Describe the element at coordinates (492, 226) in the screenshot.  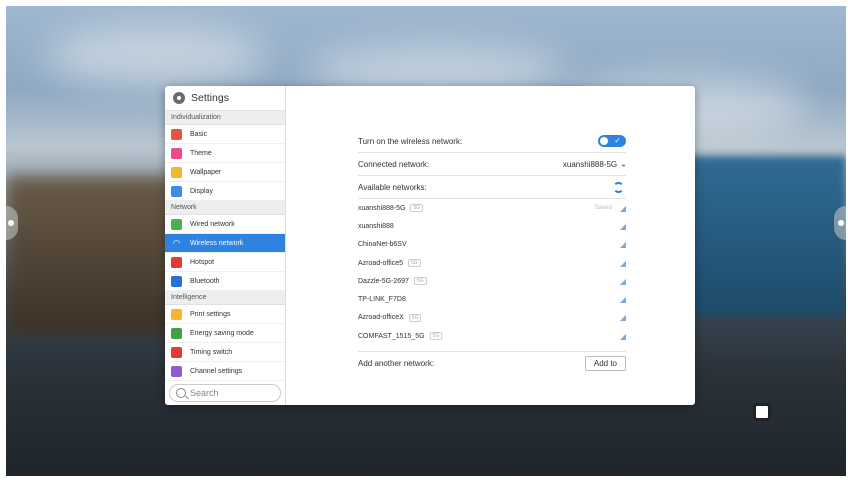
I see `network-list-item: xuanshi888 ◢` at that location.